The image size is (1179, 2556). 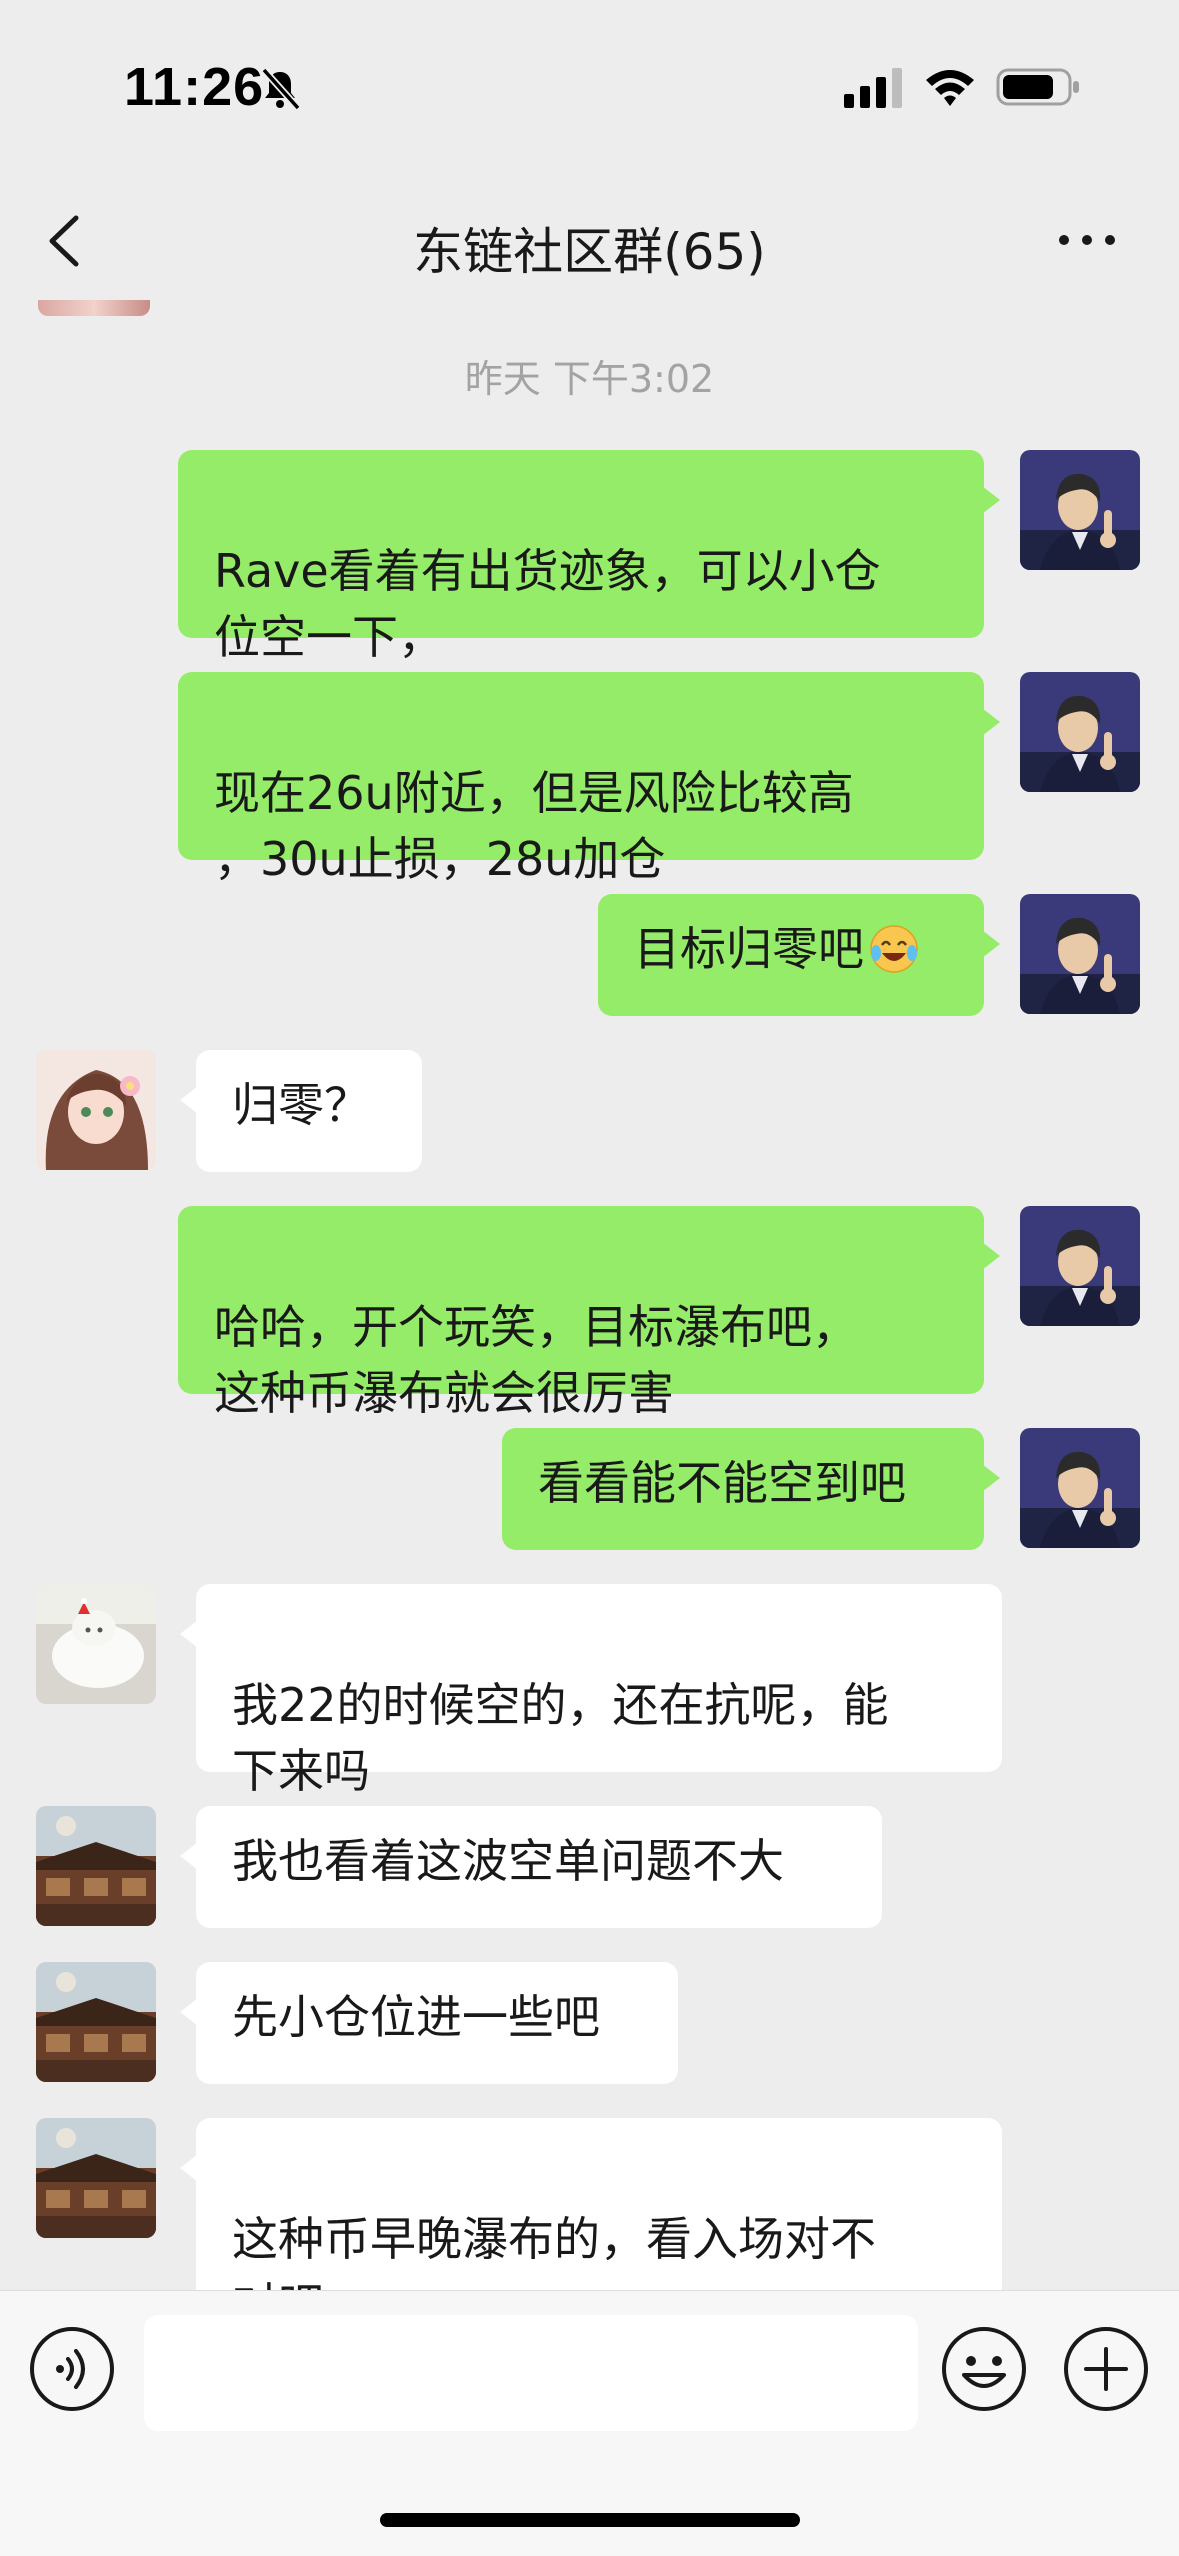 I want to click on message-text: 哈哈，开个玩笑，目标瀑布吧， 这种币瀑布就会很厉害, so click(x=536, y=1360).